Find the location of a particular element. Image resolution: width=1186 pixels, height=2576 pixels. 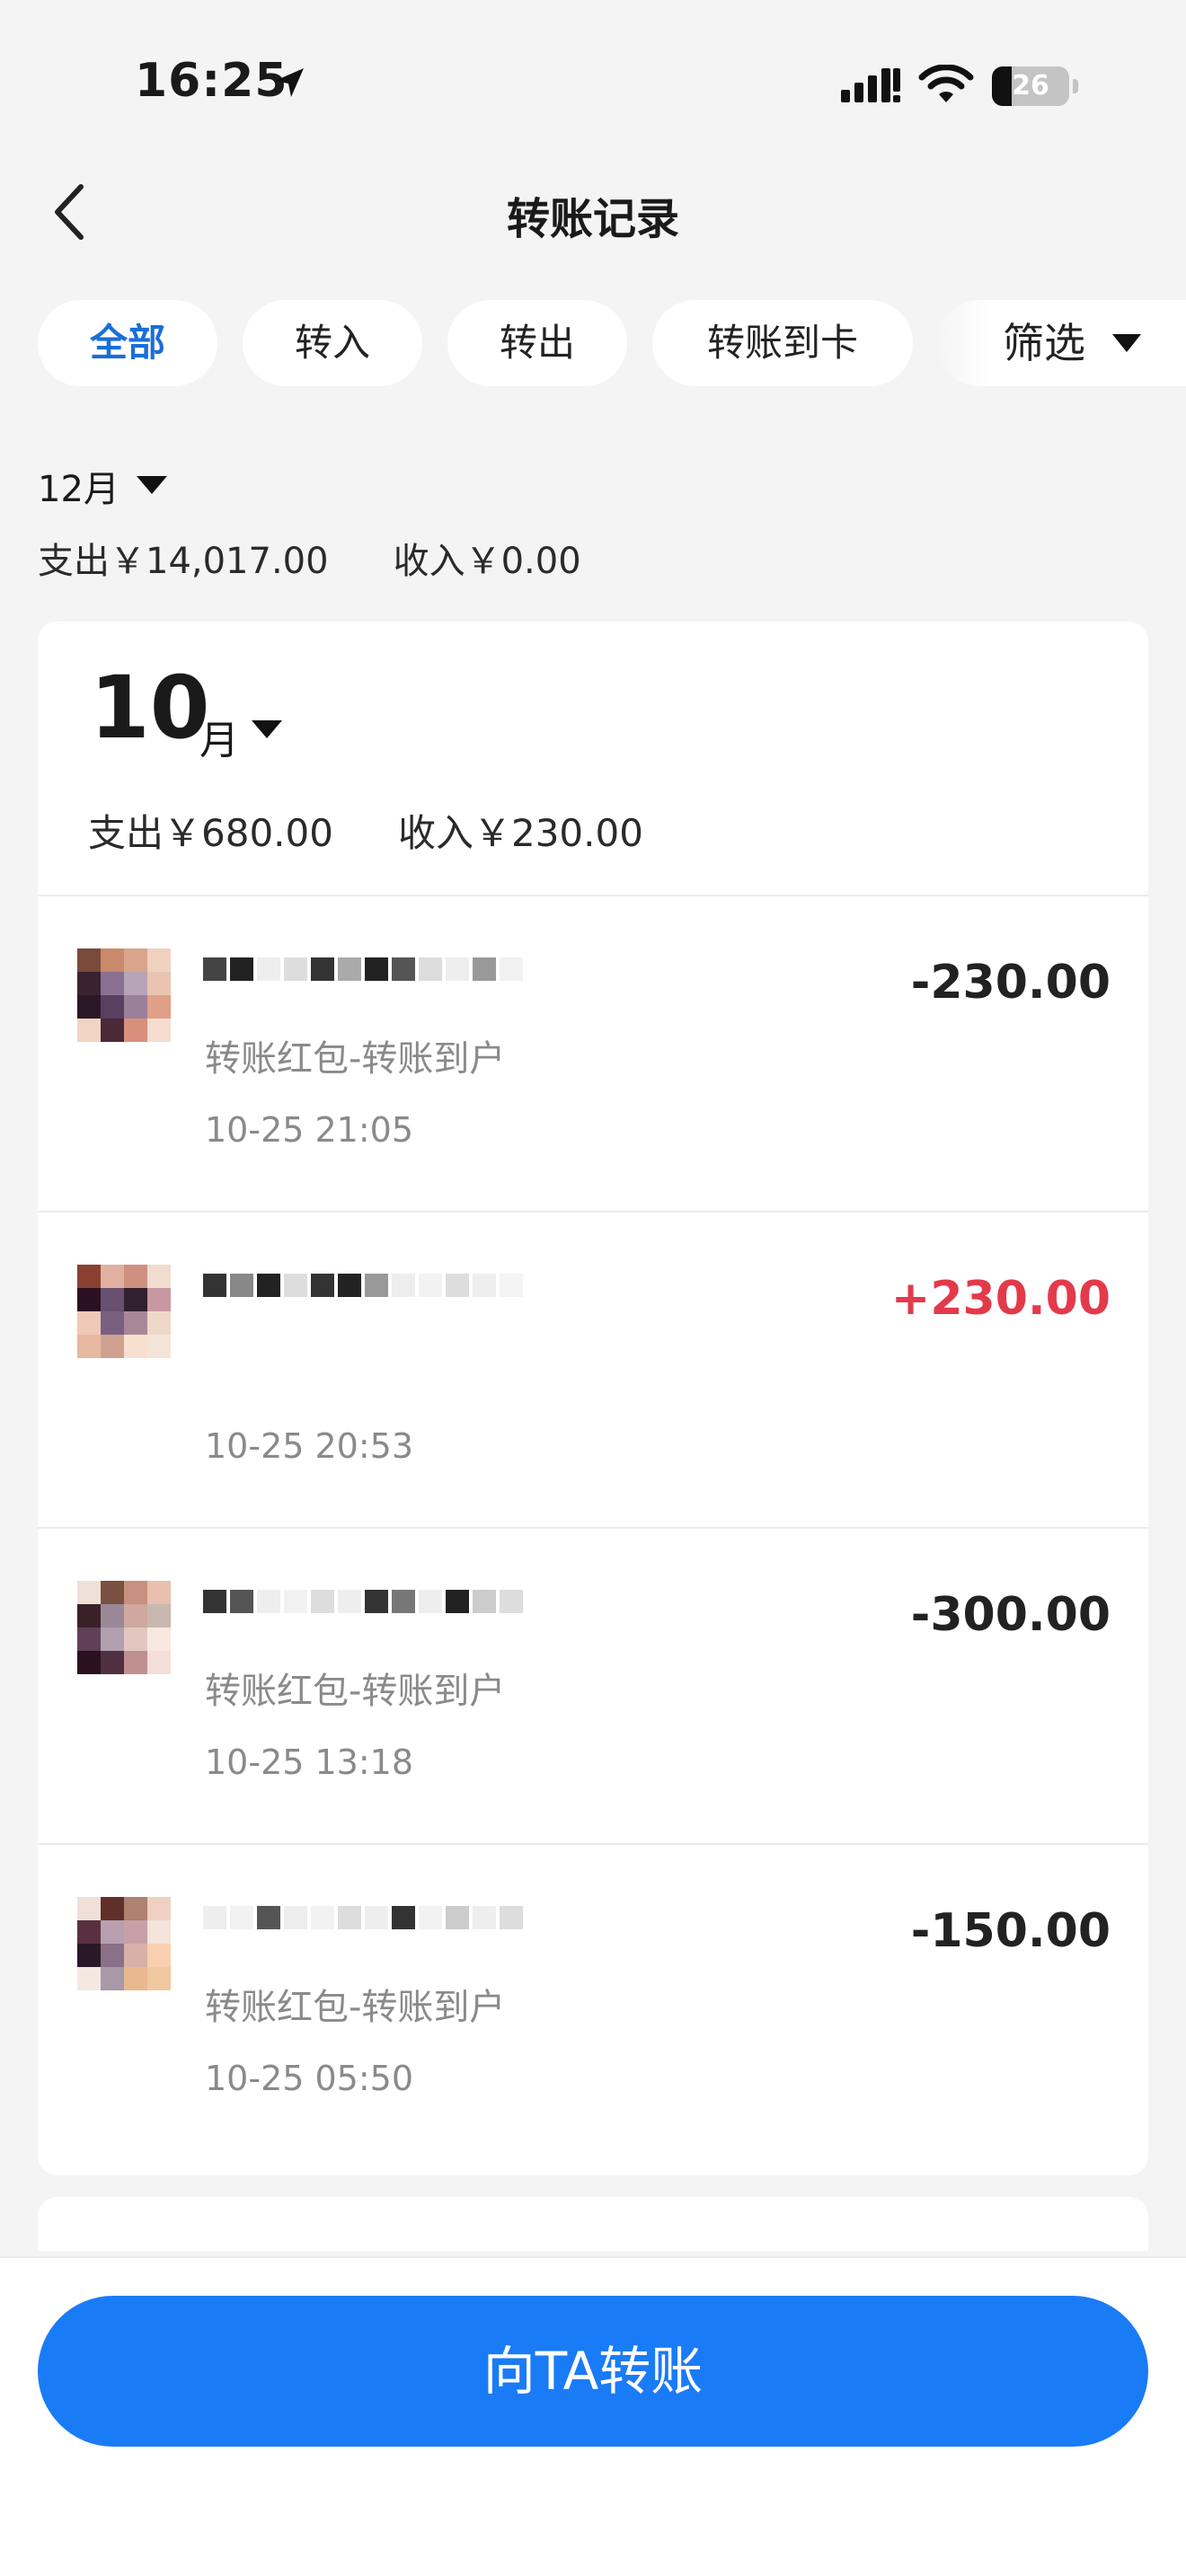

income-total: 收入￥0.00 is located at coordinates (487, 561).